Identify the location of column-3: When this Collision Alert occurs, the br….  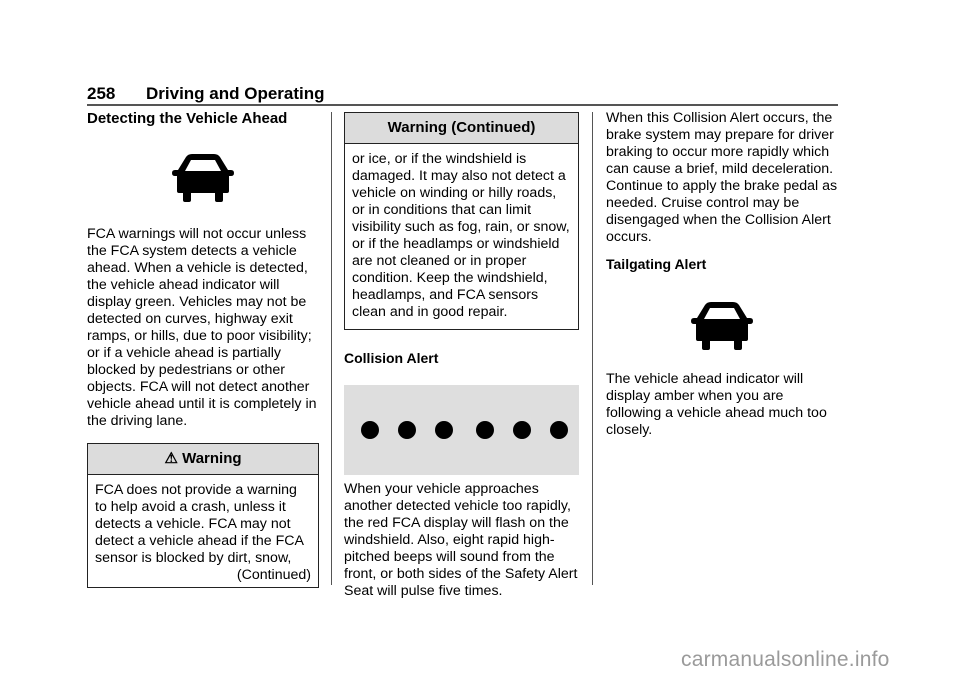
(723, 274).